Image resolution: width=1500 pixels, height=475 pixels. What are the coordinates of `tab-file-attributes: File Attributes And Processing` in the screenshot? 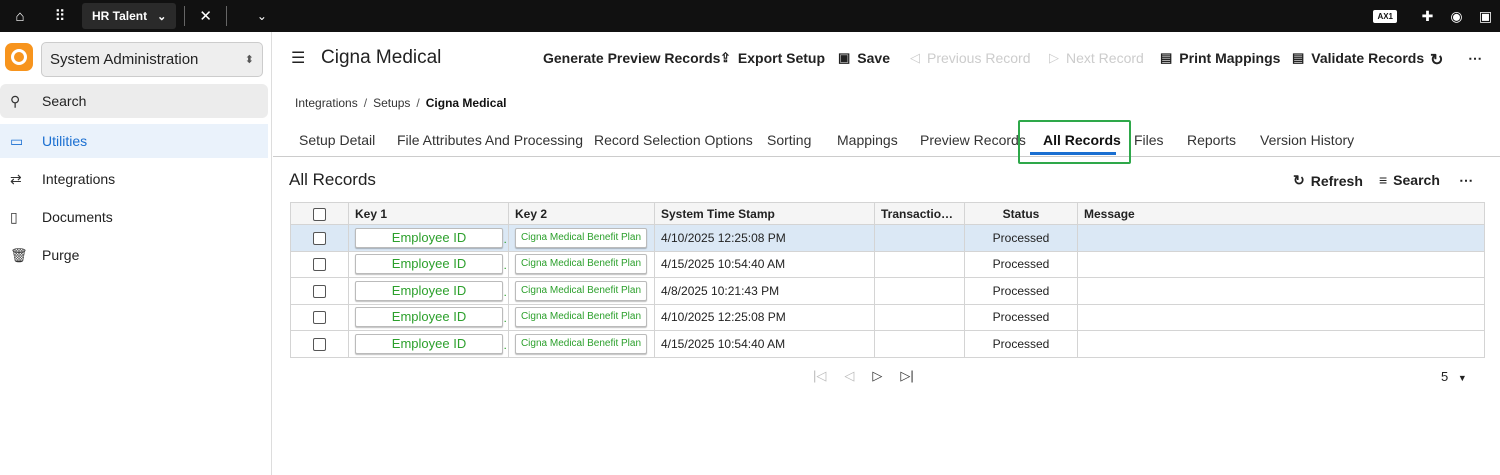 It's located at (490, 140).